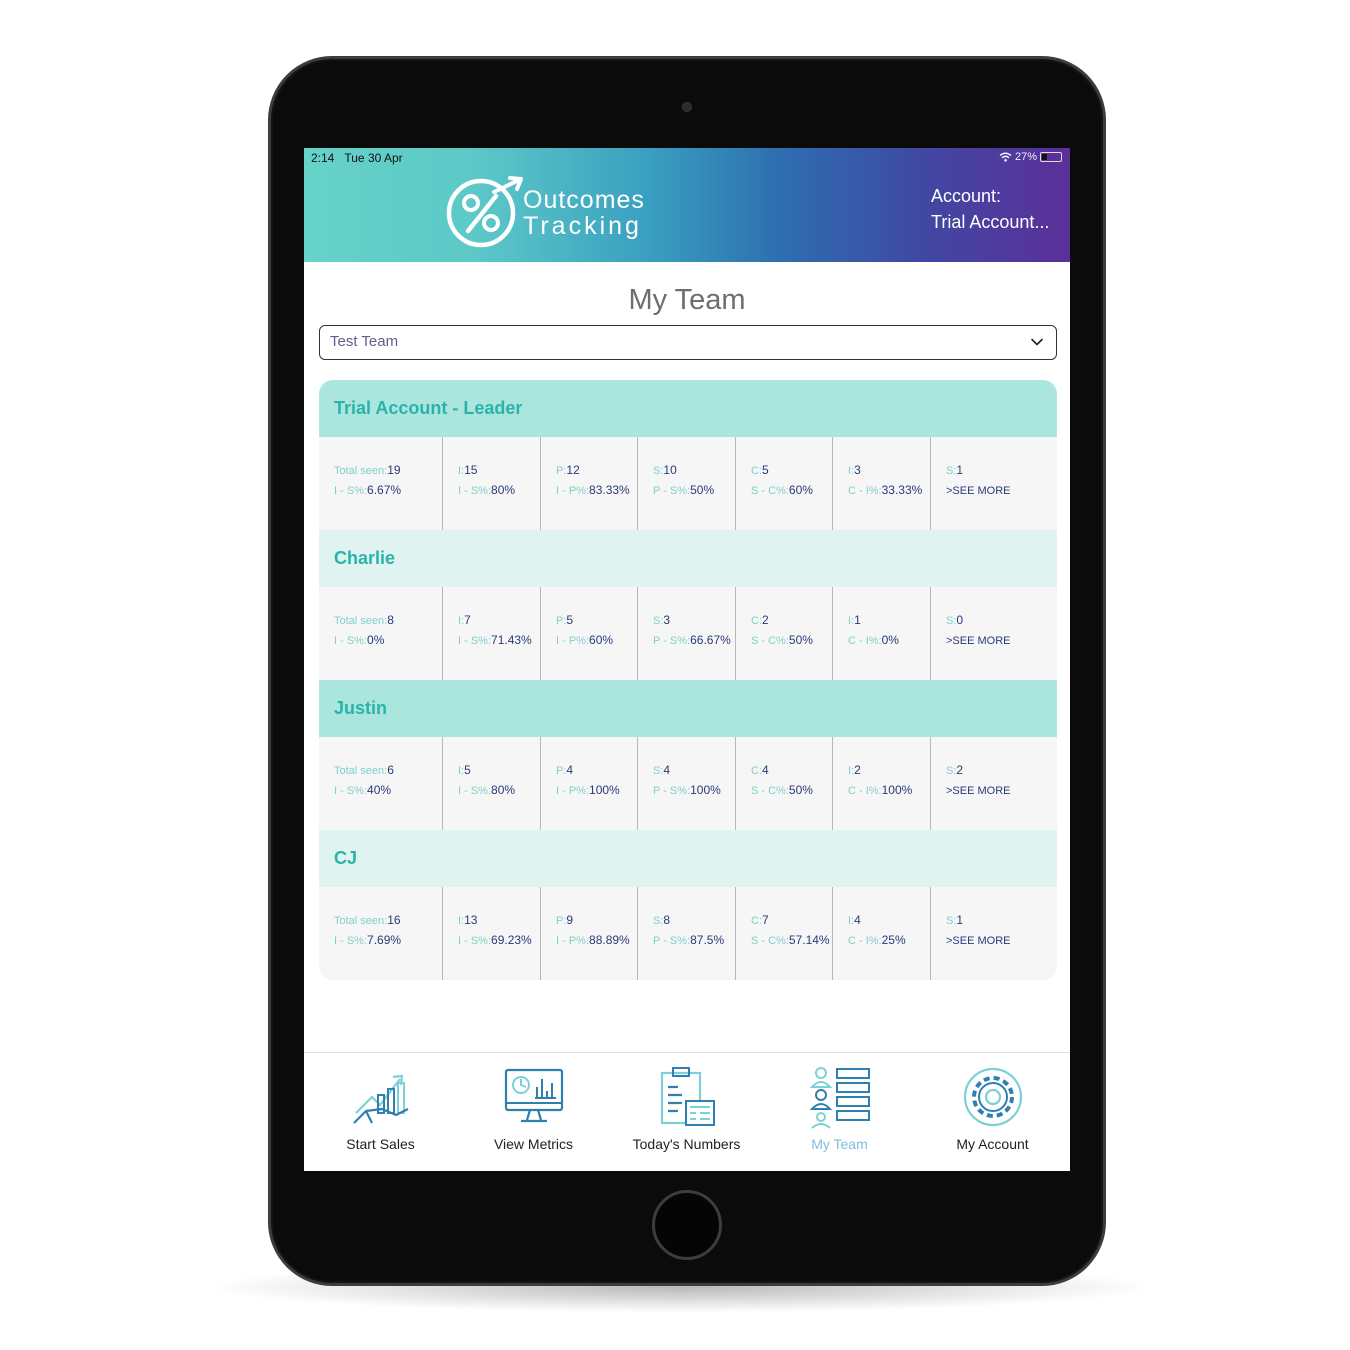 The height and width of the screenshot is (1350, 1350). Describe the element at coordinates (688, 858) in the screenshot. I see `member-name: CJ` at that location.